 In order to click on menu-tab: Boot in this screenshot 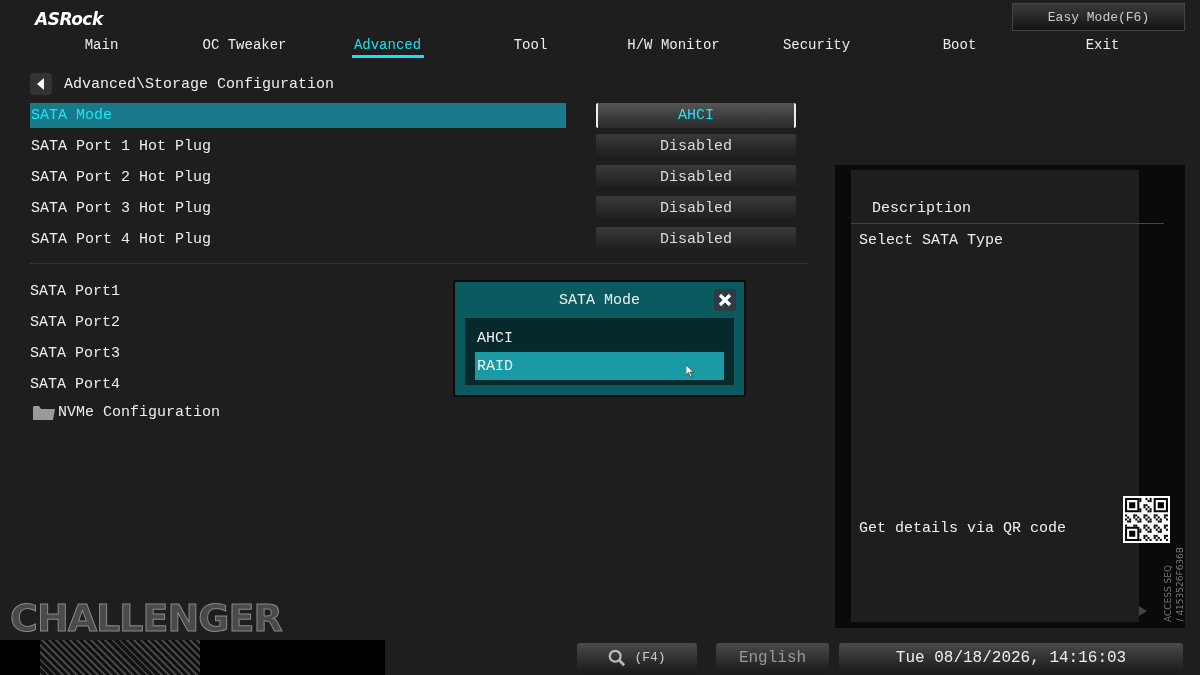, I will do `click(959, 46)`.